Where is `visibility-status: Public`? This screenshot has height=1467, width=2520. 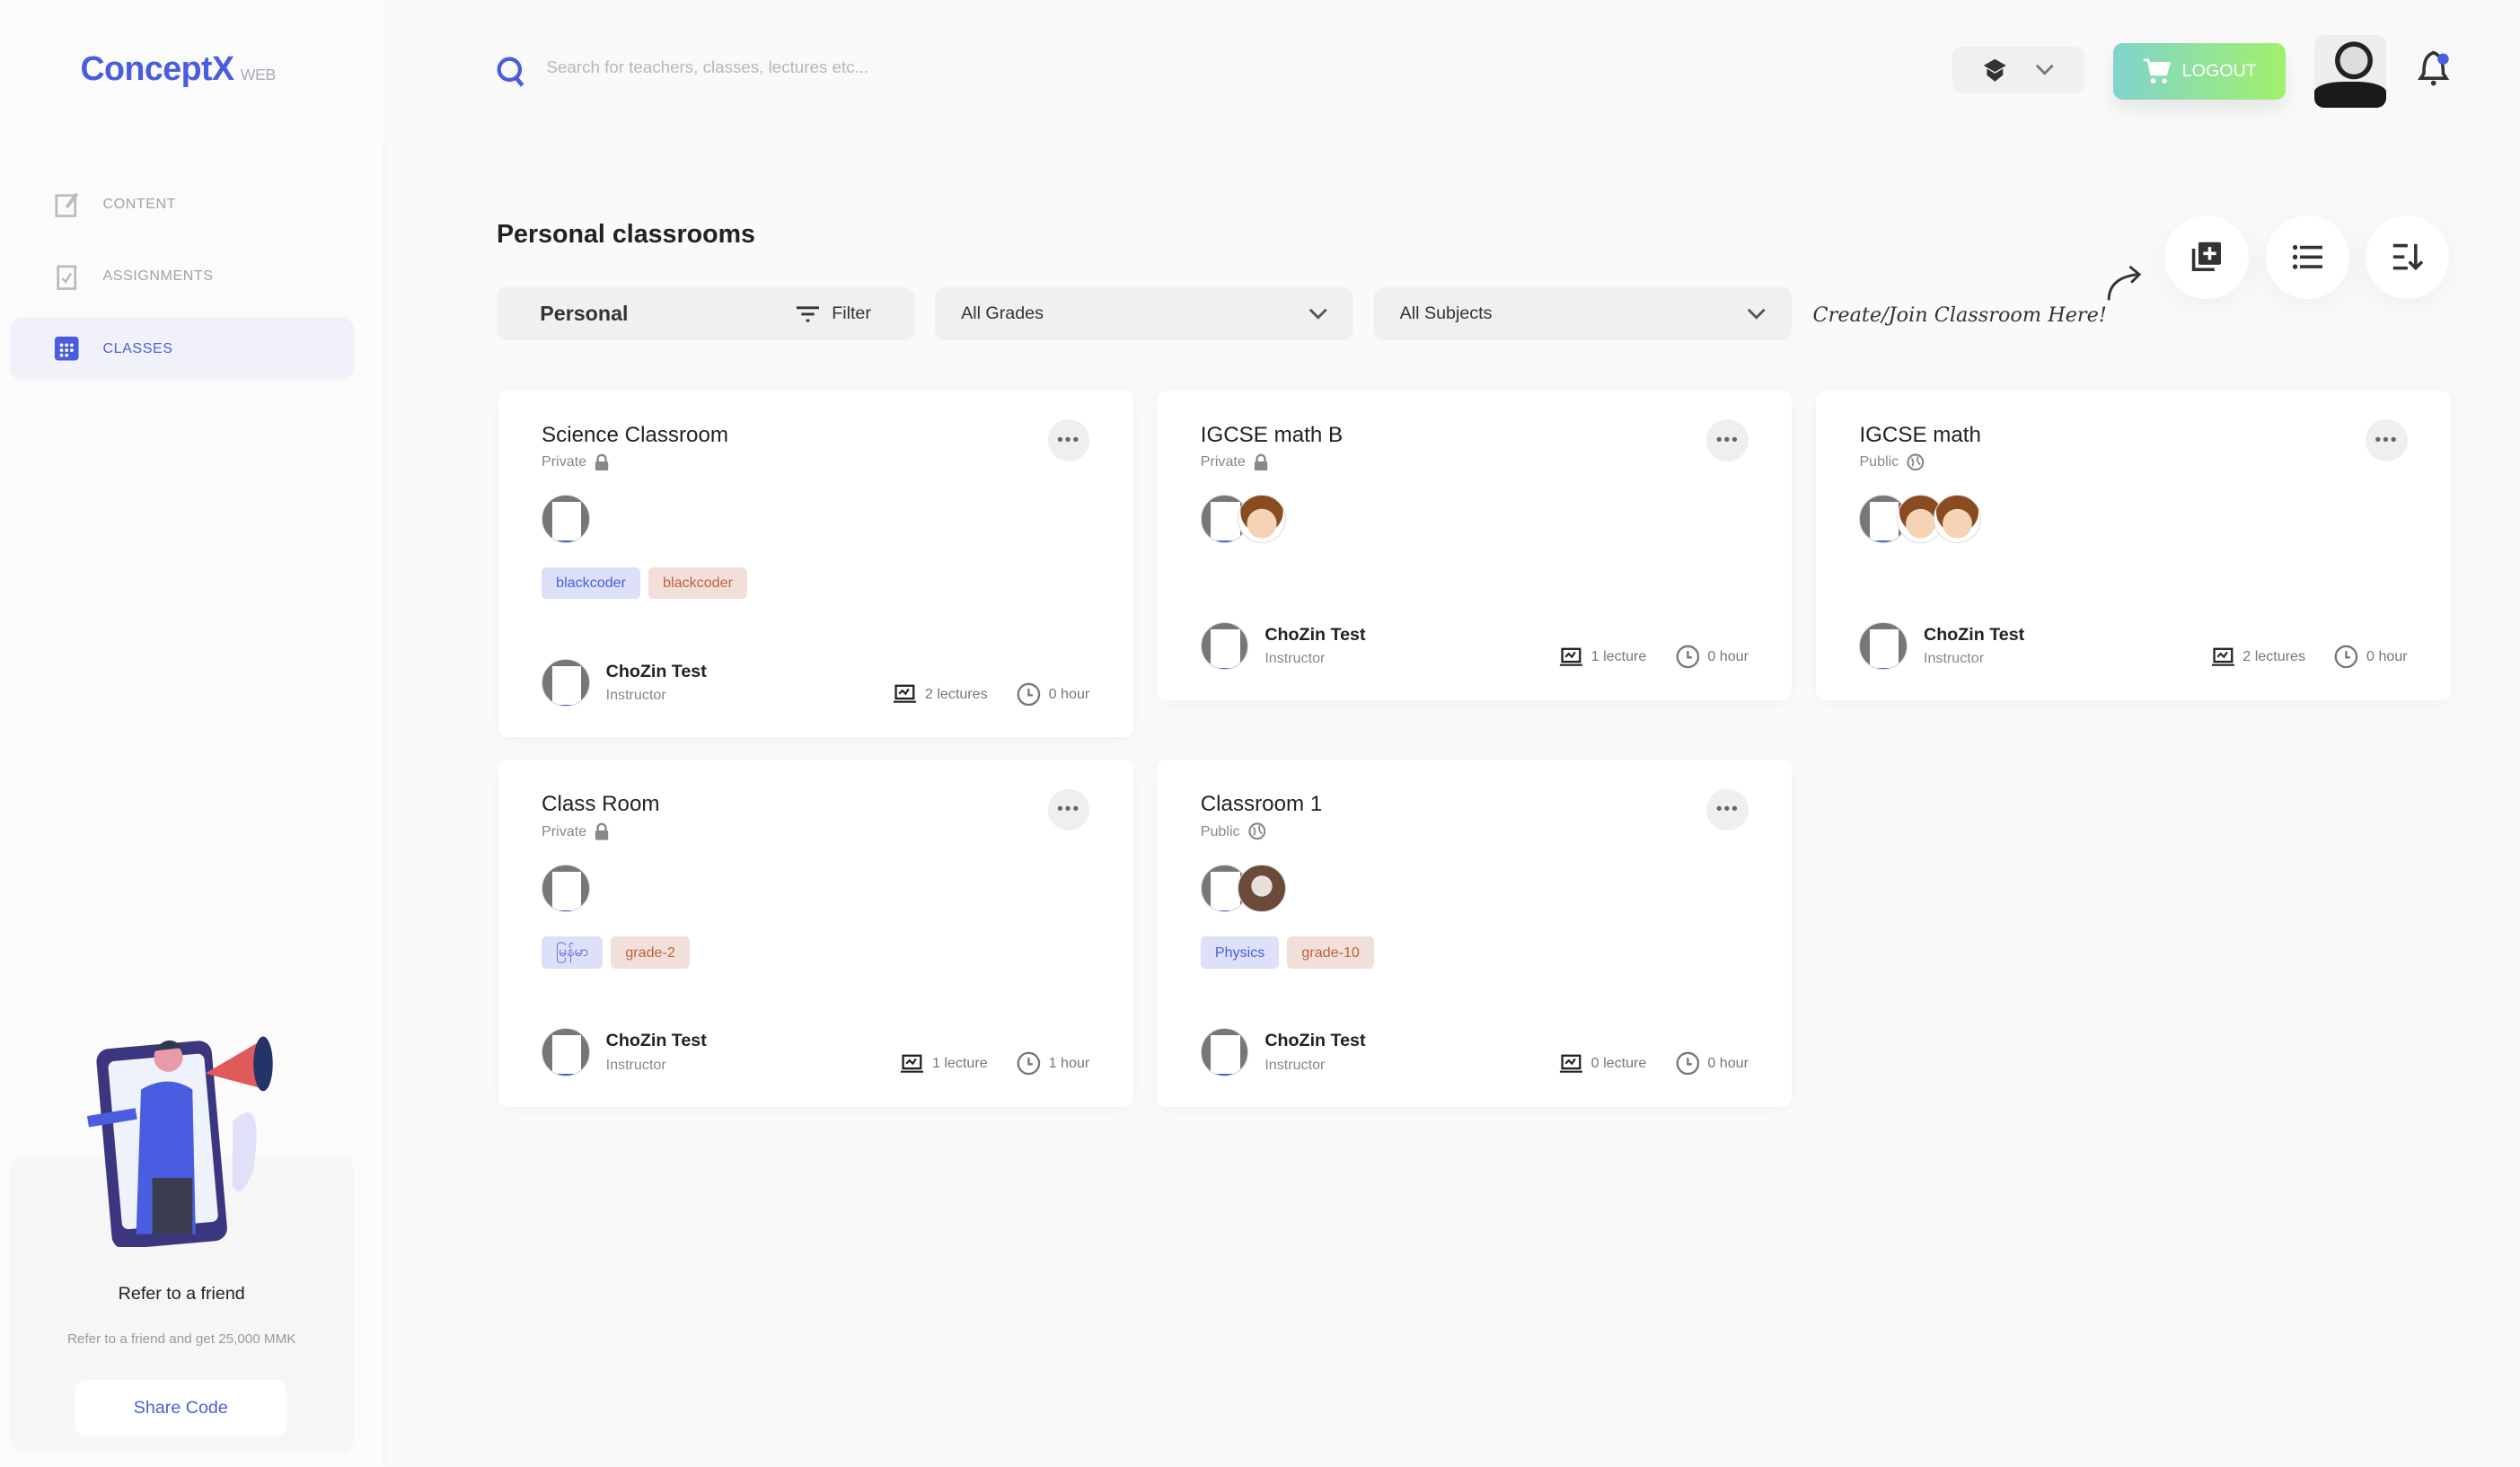
visibility-status: Public is located at coordinates (1892, 462).